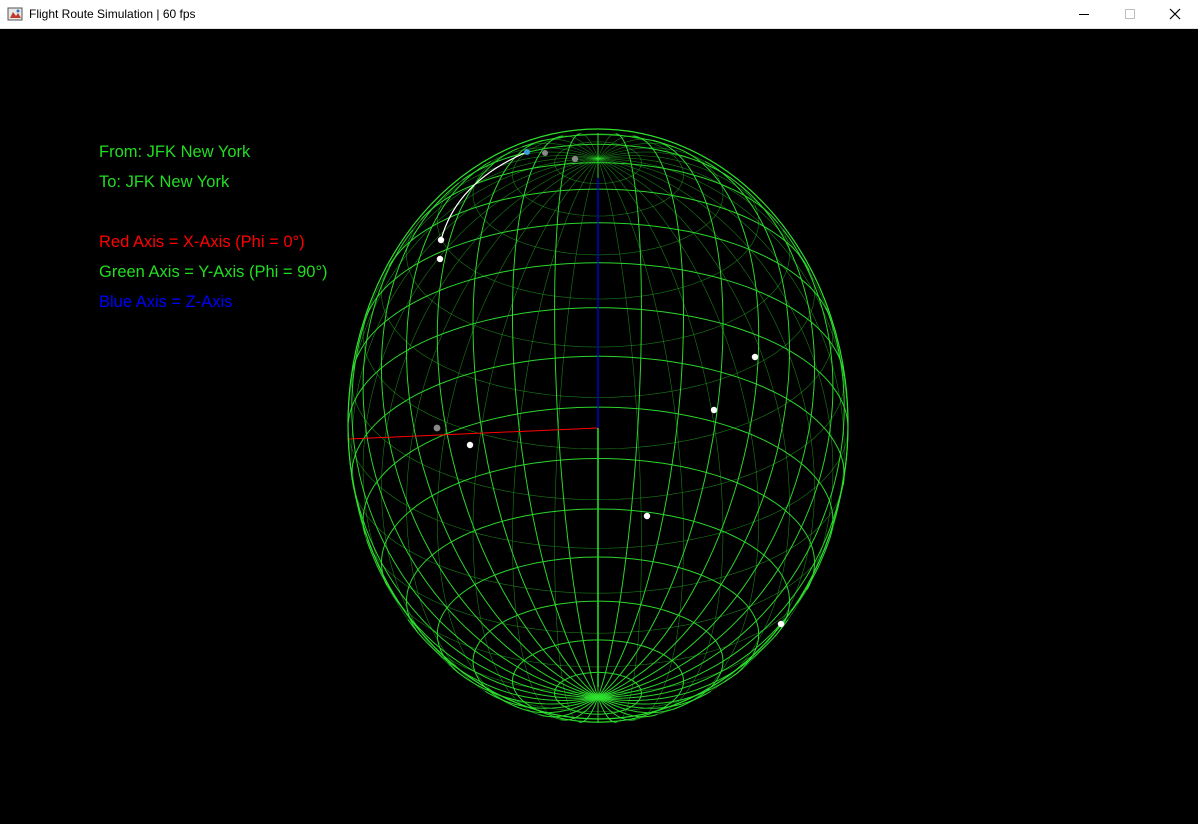  What do you see at coordinates (527, 152) in the screenshot?
I see `plane-marker` at bounding box center [527, 152].